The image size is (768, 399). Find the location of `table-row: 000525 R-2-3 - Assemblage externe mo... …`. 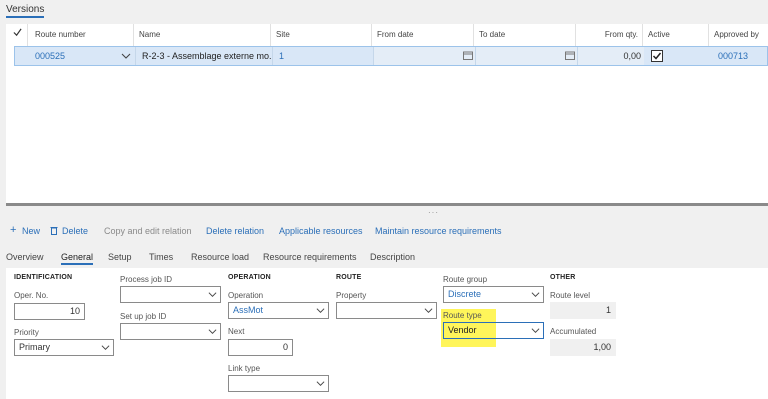

table-row: 000525 R-2-3 - Assemblage externe mo... … is located at coordinates (391, 56).